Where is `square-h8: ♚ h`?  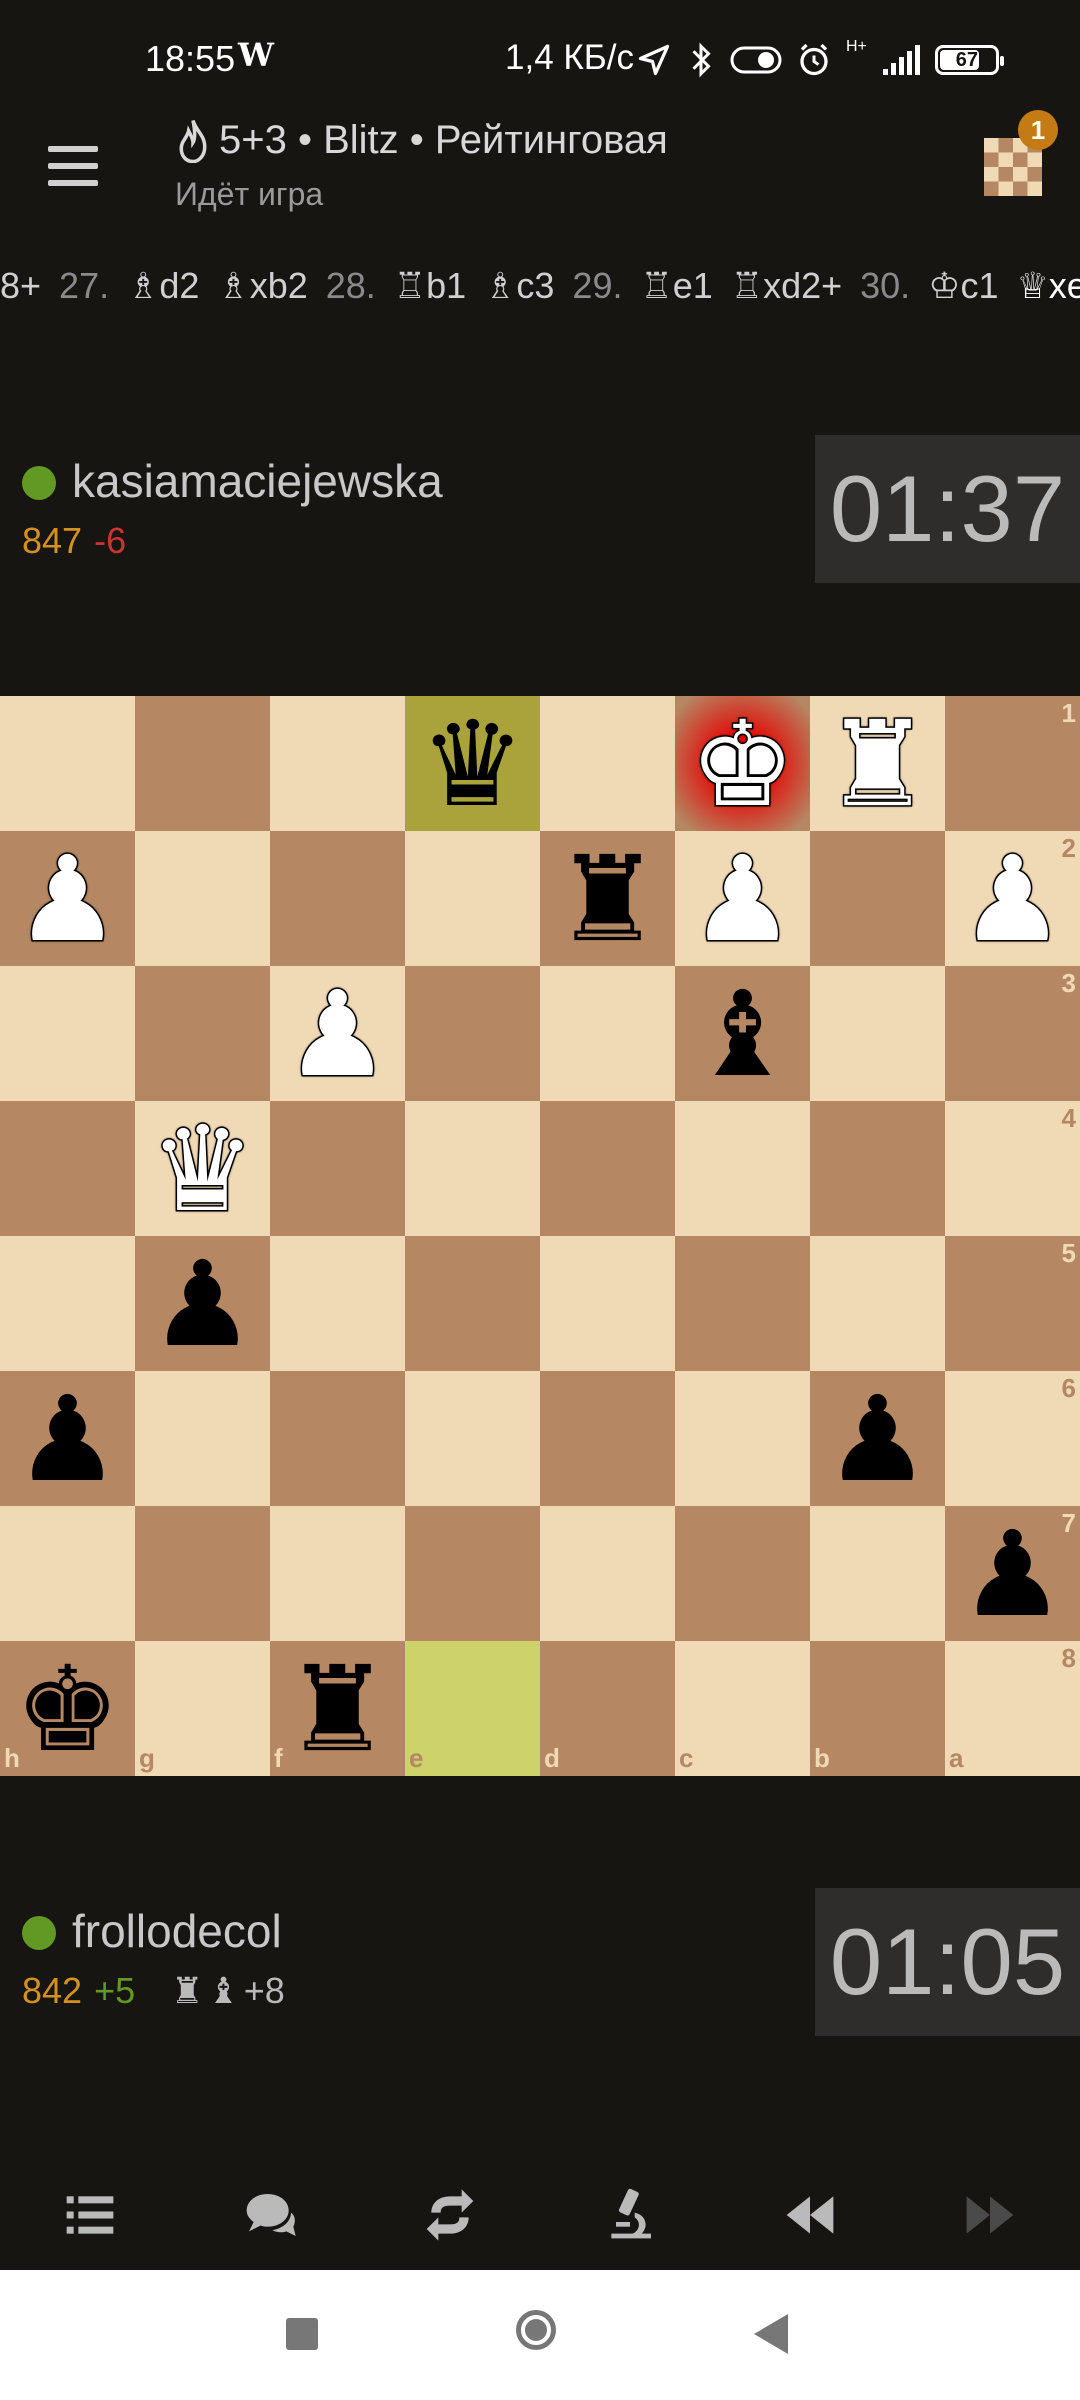
square-h8: ♚ h is located at coordinates (67, 1708).